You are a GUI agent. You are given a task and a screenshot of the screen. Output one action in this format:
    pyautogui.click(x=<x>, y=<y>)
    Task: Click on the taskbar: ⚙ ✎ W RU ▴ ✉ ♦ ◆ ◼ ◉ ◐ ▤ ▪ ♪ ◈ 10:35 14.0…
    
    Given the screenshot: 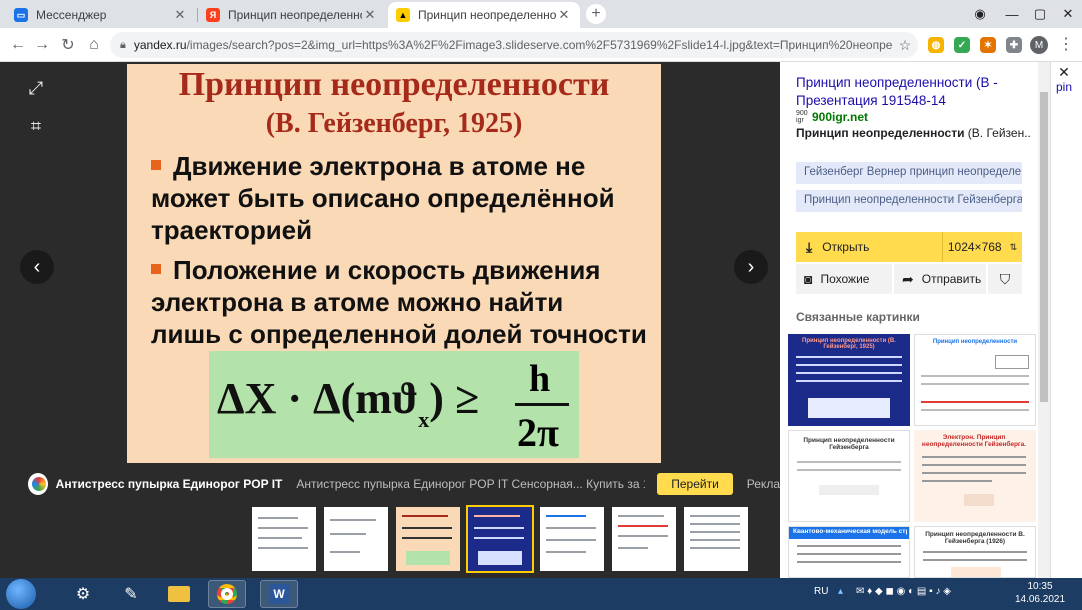 What is the action you would take?
    pyautogui.click(x=541, y=594)
    